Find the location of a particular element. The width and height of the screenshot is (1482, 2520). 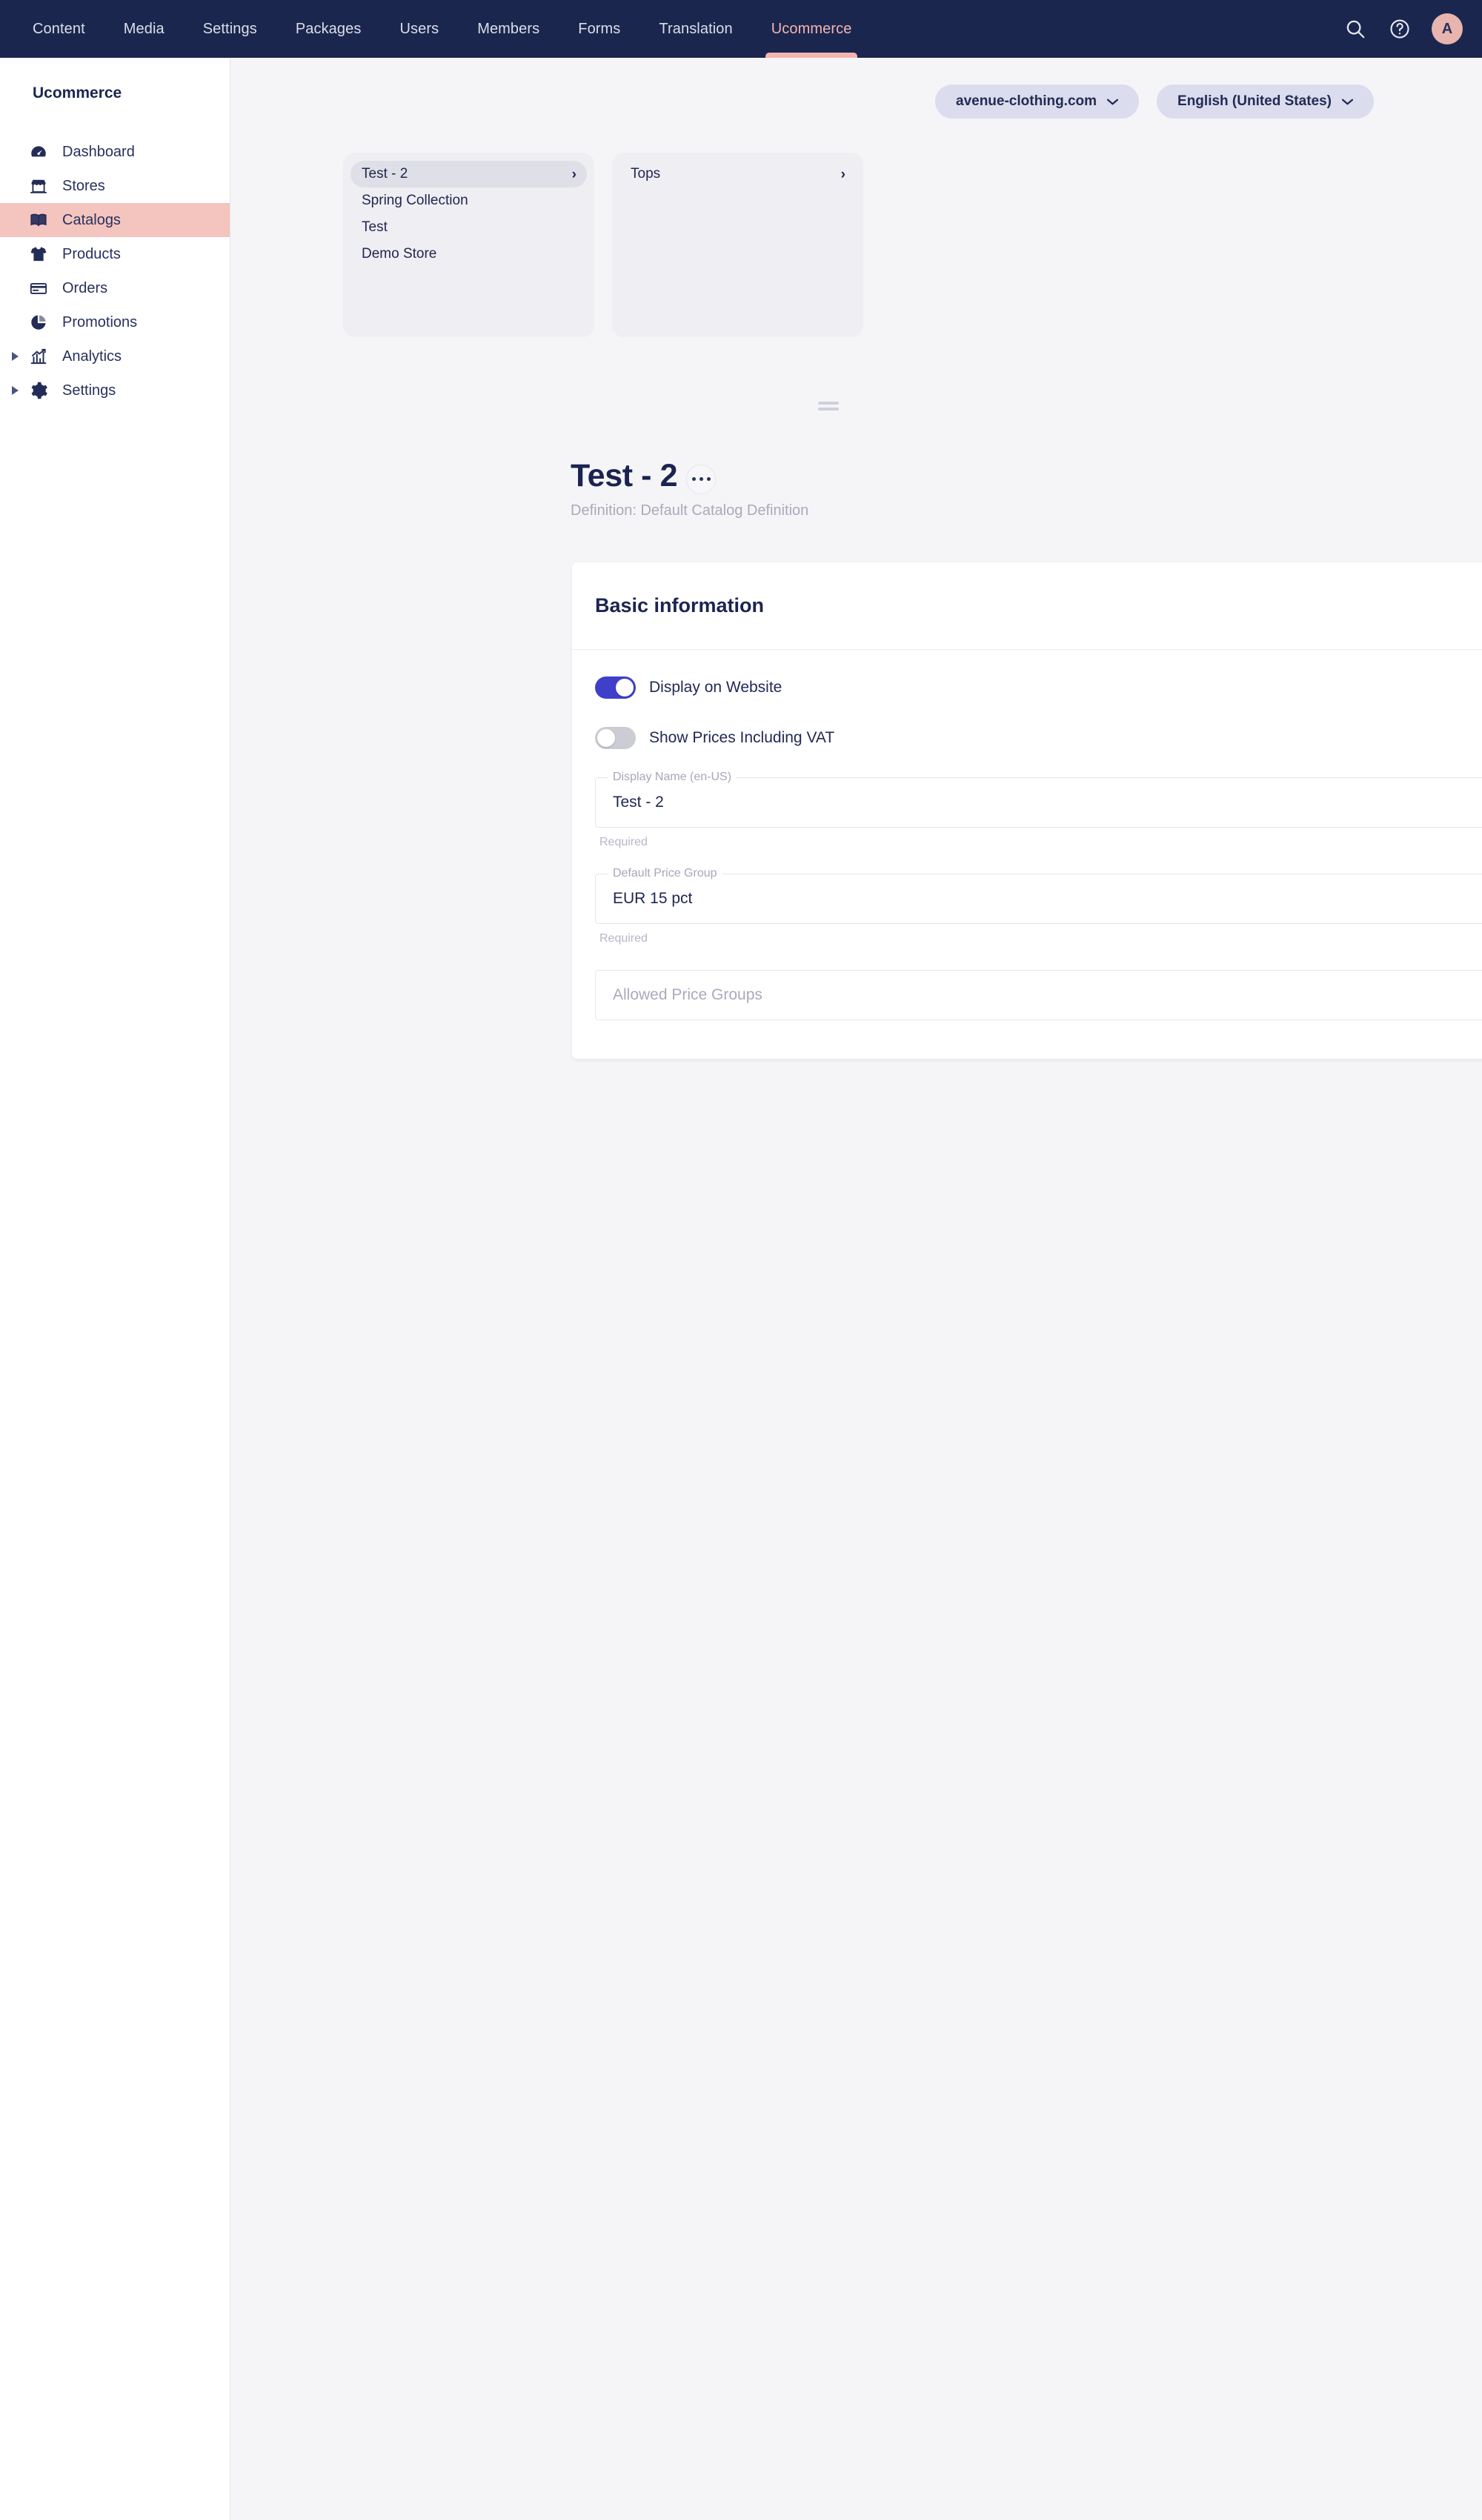

sidebar-item-catalogs: Catalogs is located at coordinates (115, 220).